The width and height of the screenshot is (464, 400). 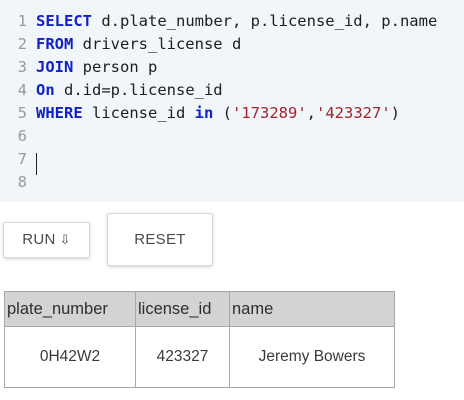 I want to click on reset-button-label: RESET, so click(x=160, y=239).